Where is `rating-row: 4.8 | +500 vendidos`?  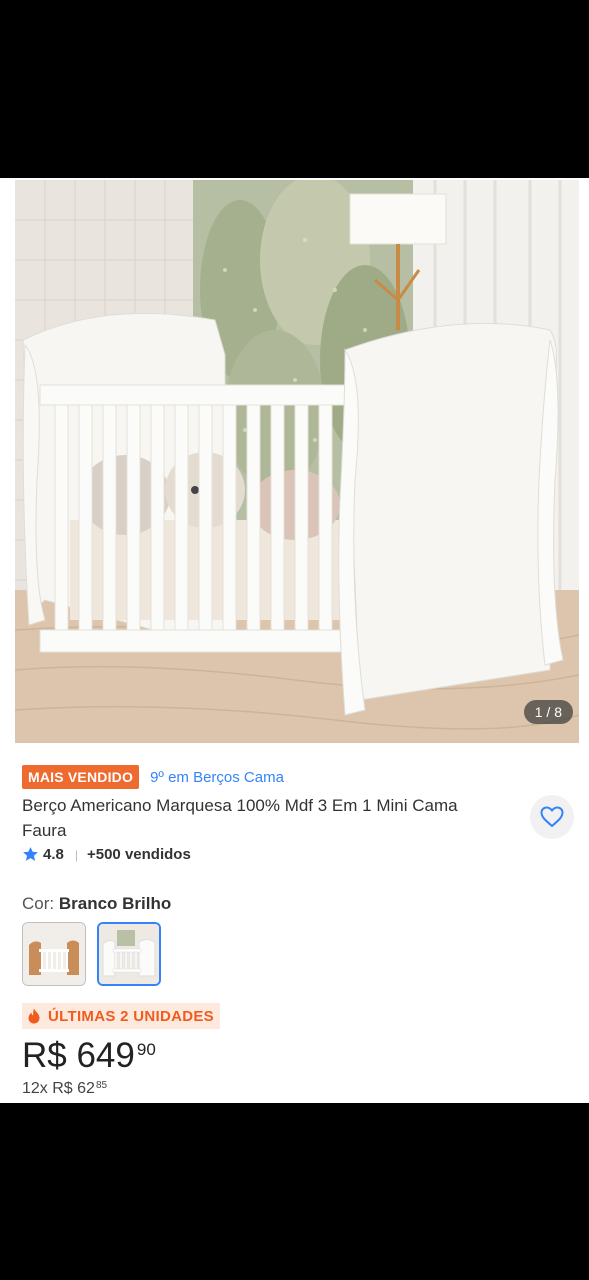
rating-row: 4.8 | +500 vendidos is located at coordinates (106, 854).